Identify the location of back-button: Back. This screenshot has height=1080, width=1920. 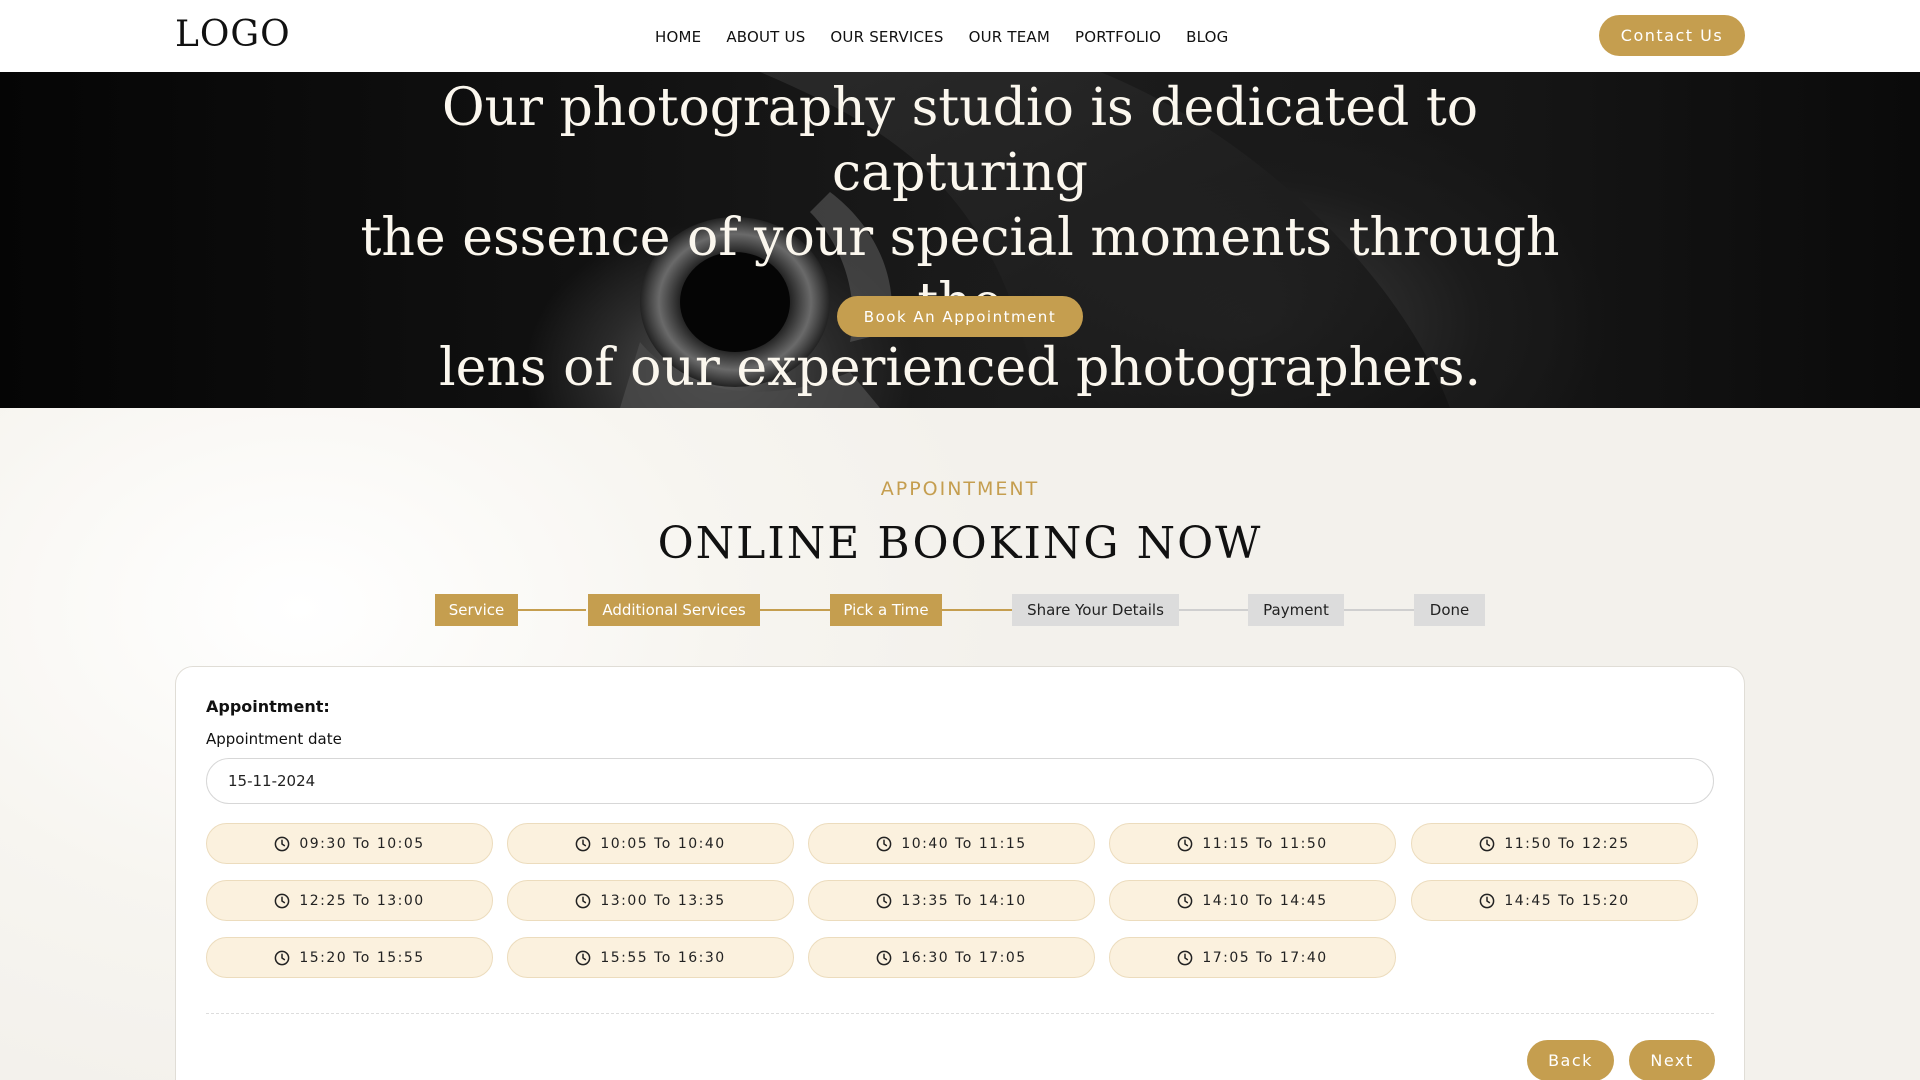
(1570, 1060).